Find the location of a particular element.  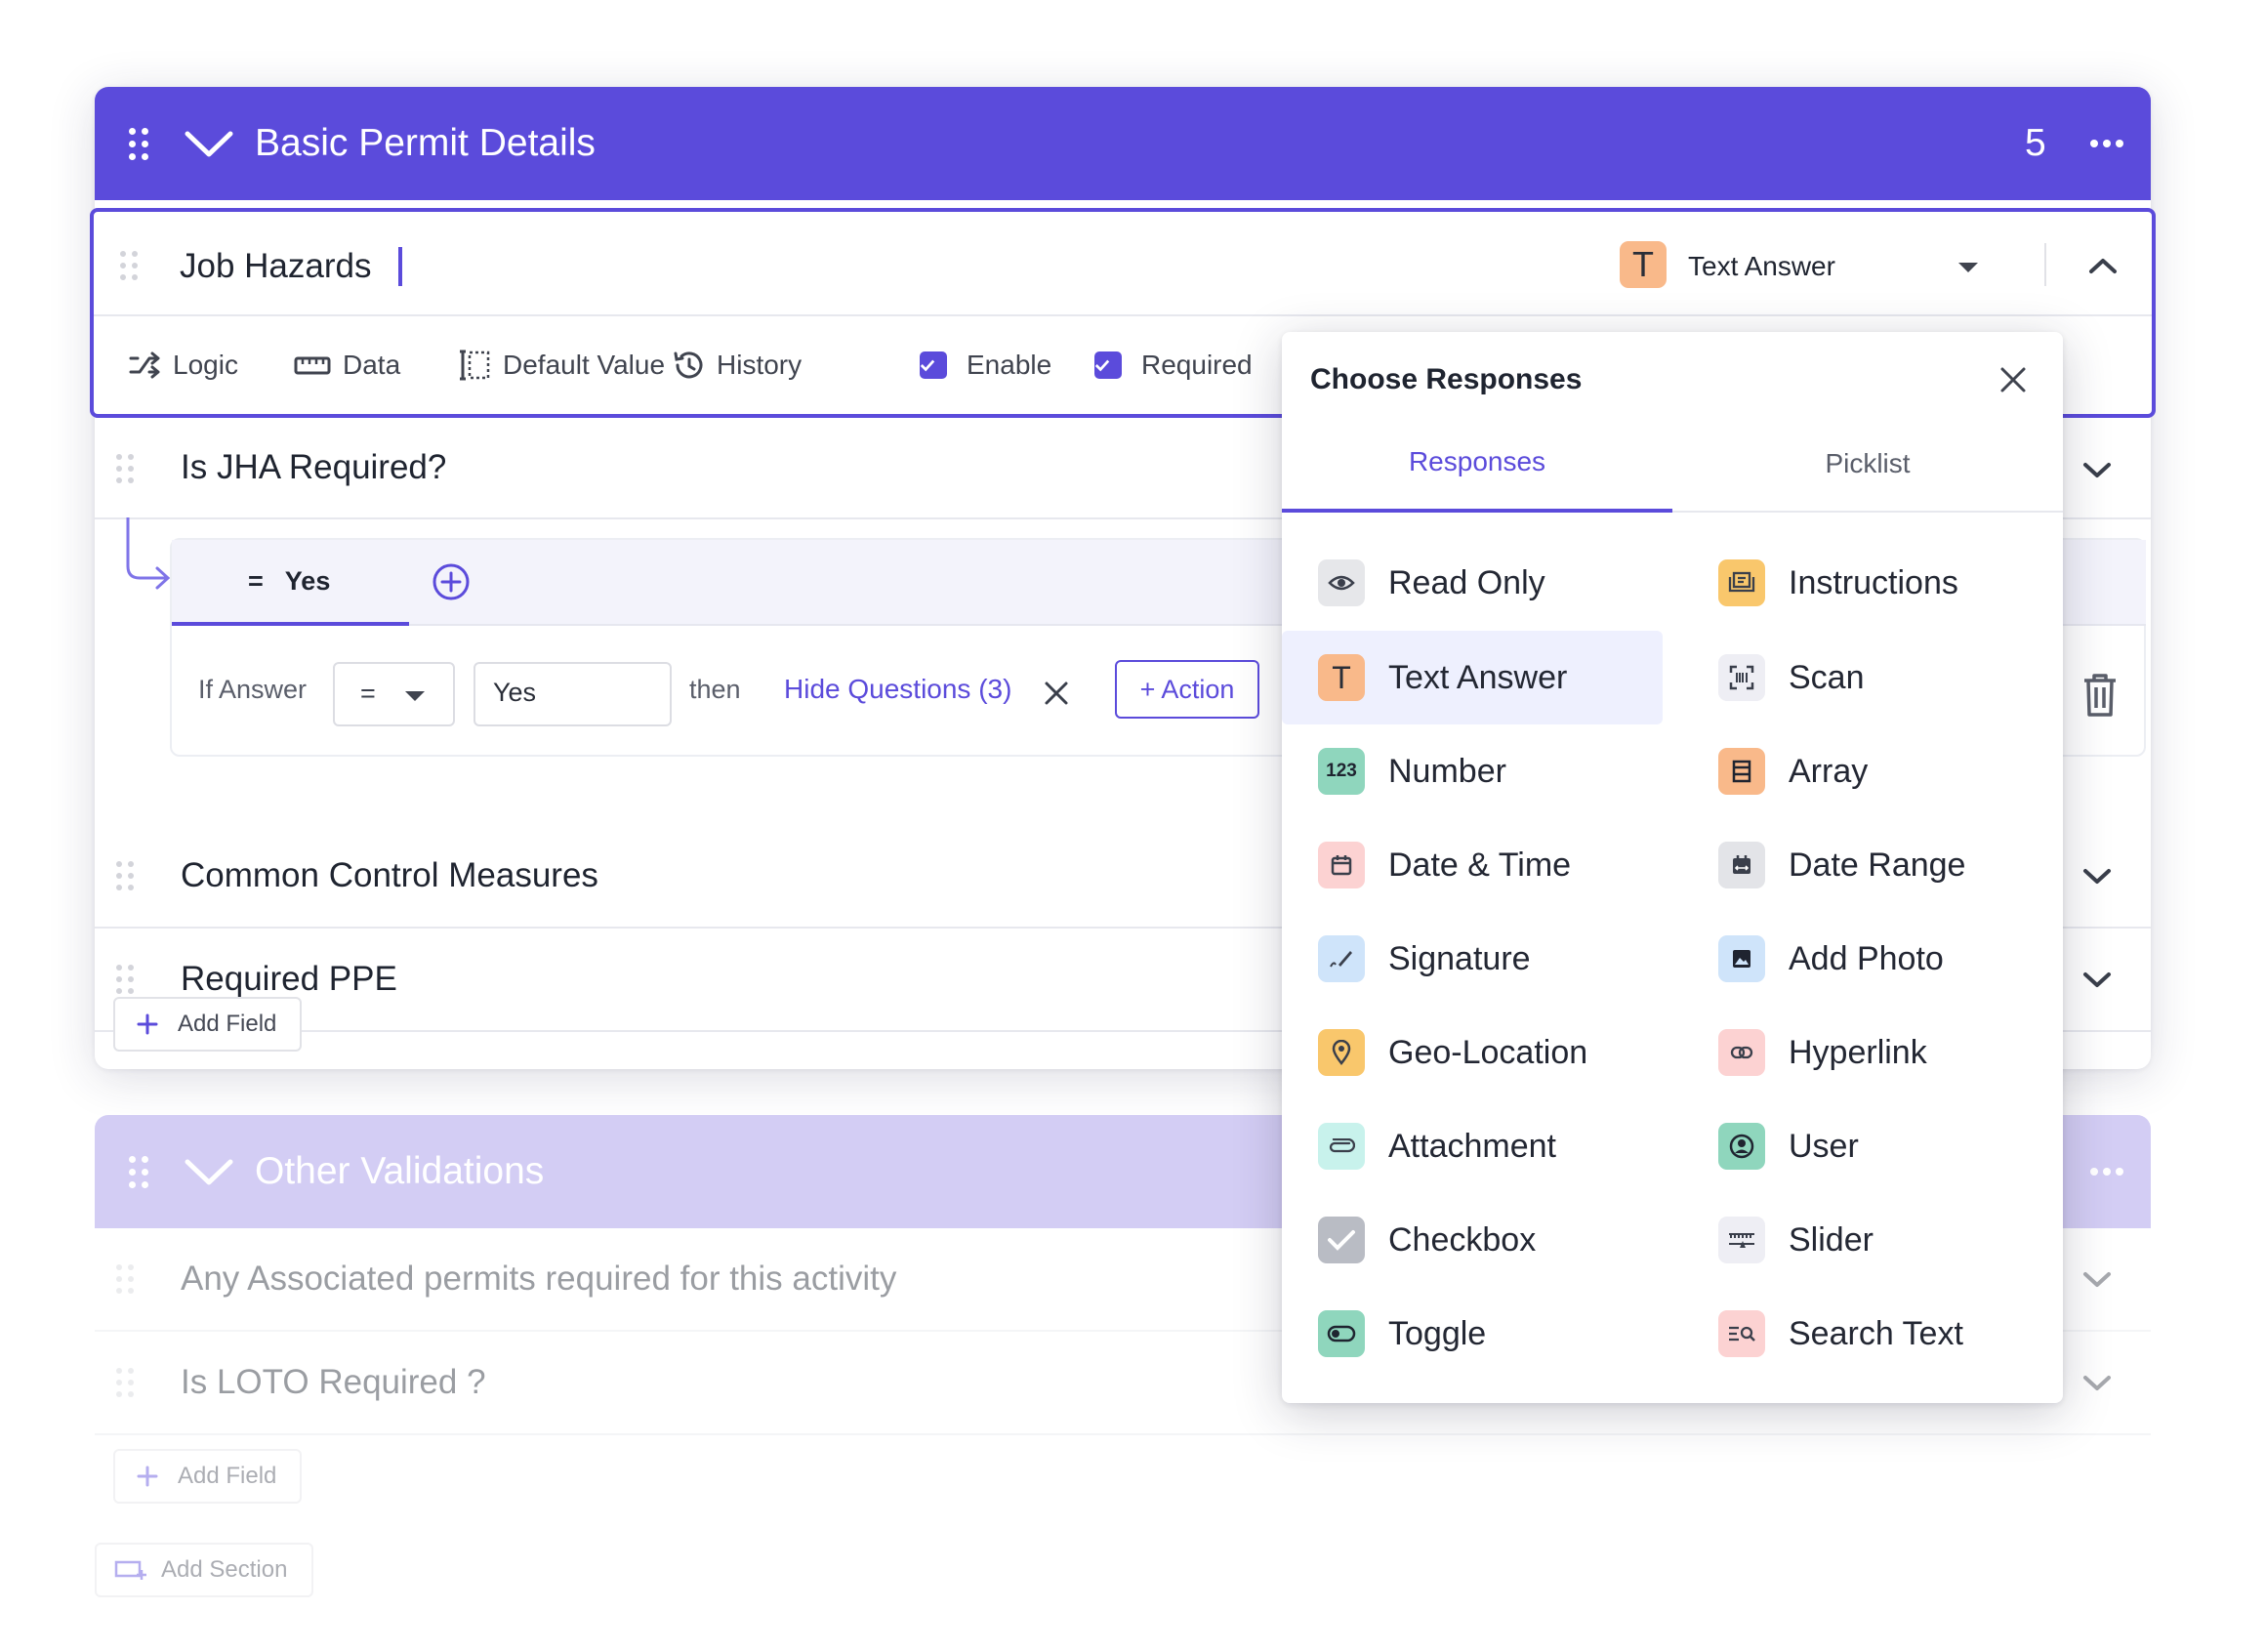

tab-picklist: Picklist is located at coordinates (1867, 464).